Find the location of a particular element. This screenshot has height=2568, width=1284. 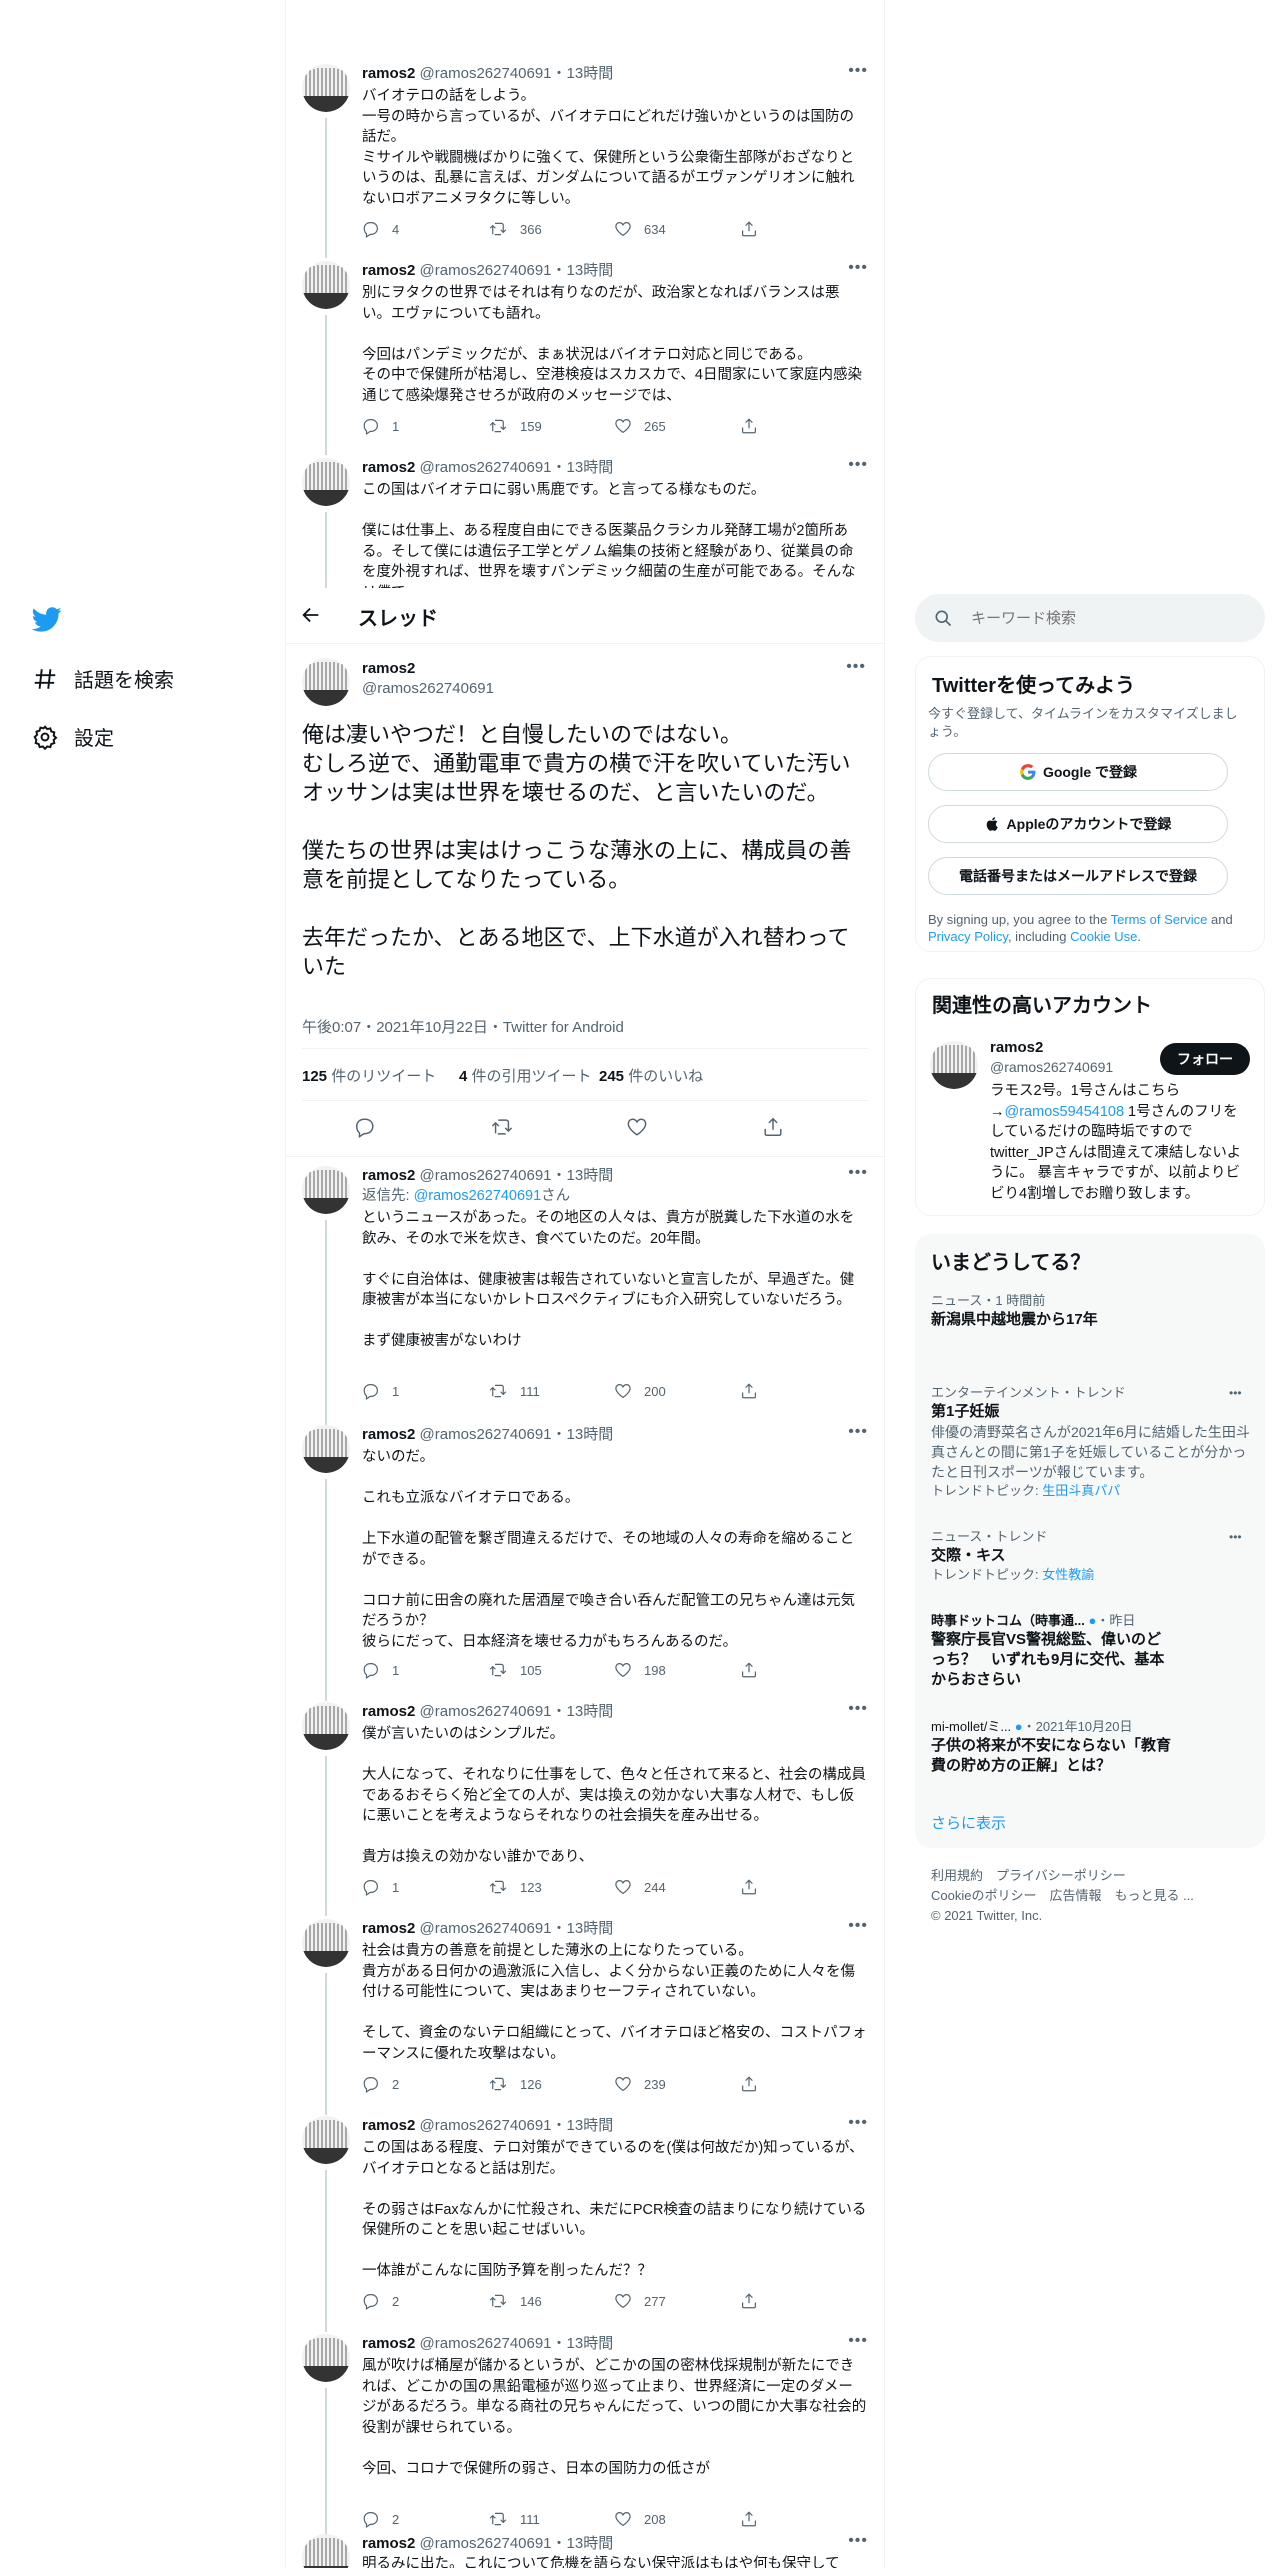

like-button: 208 is located at coordinates (640, 2519).